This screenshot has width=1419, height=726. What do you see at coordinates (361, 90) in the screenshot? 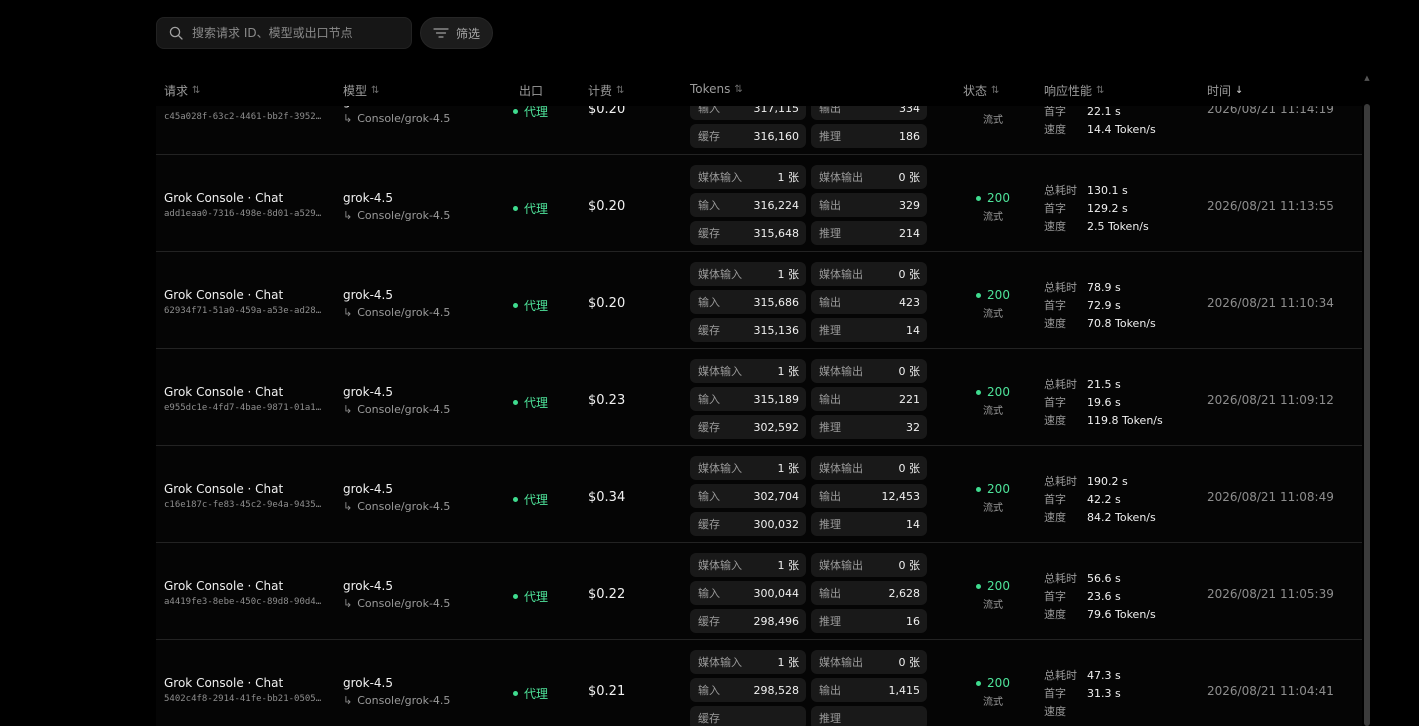
I see `column-header-model: 模型 ⇅` at bounding box center [361, 90].